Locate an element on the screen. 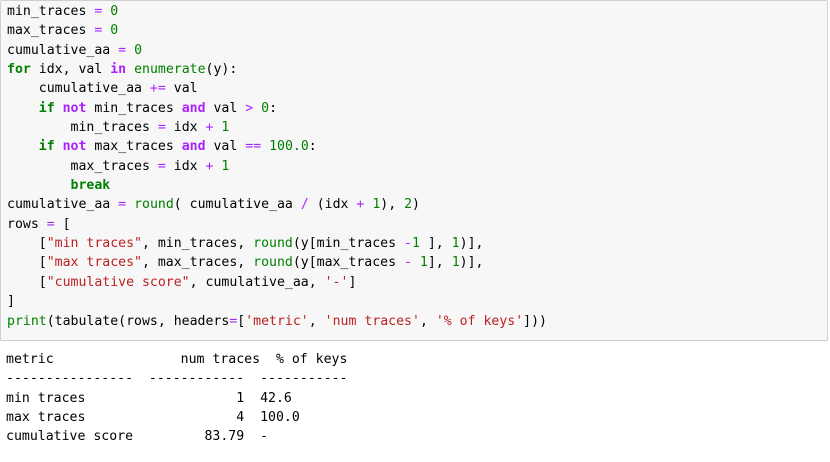  code-token: == is located at coordinates (253, 147).